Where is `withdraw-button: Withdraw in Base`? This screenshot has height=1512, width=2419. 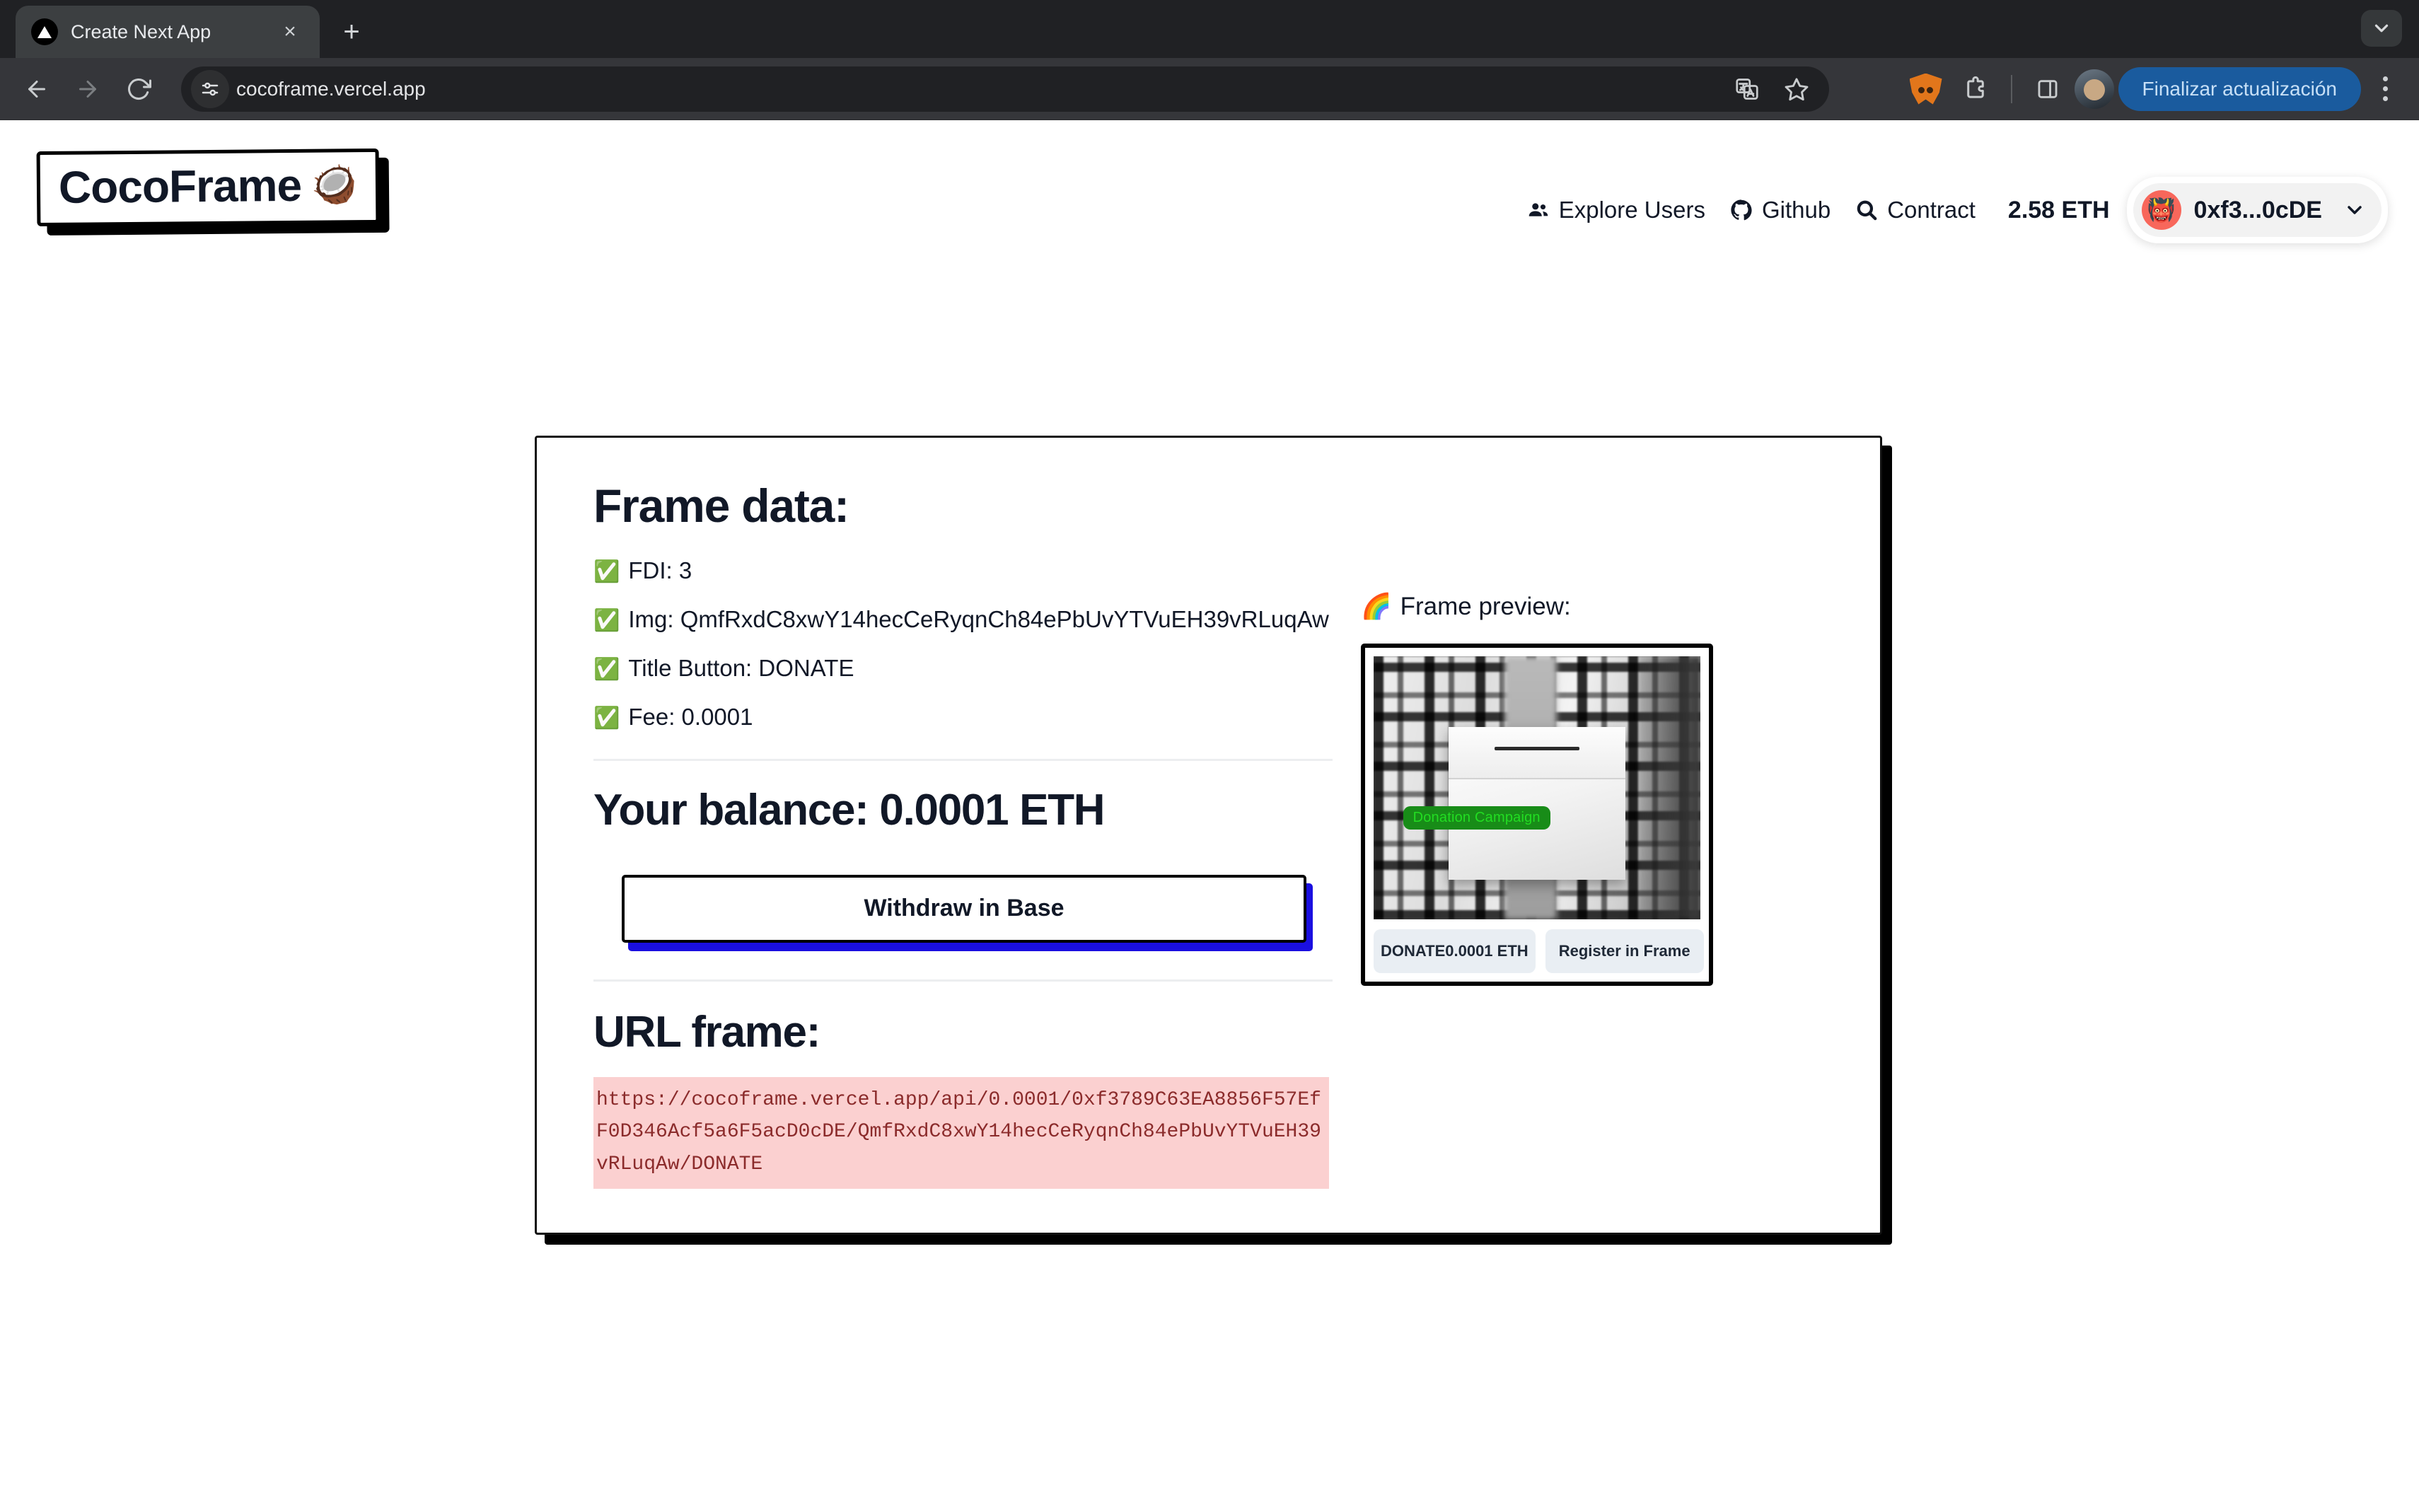
withdraw-button: Withdraw in Base is located at coordinates (964, 908).